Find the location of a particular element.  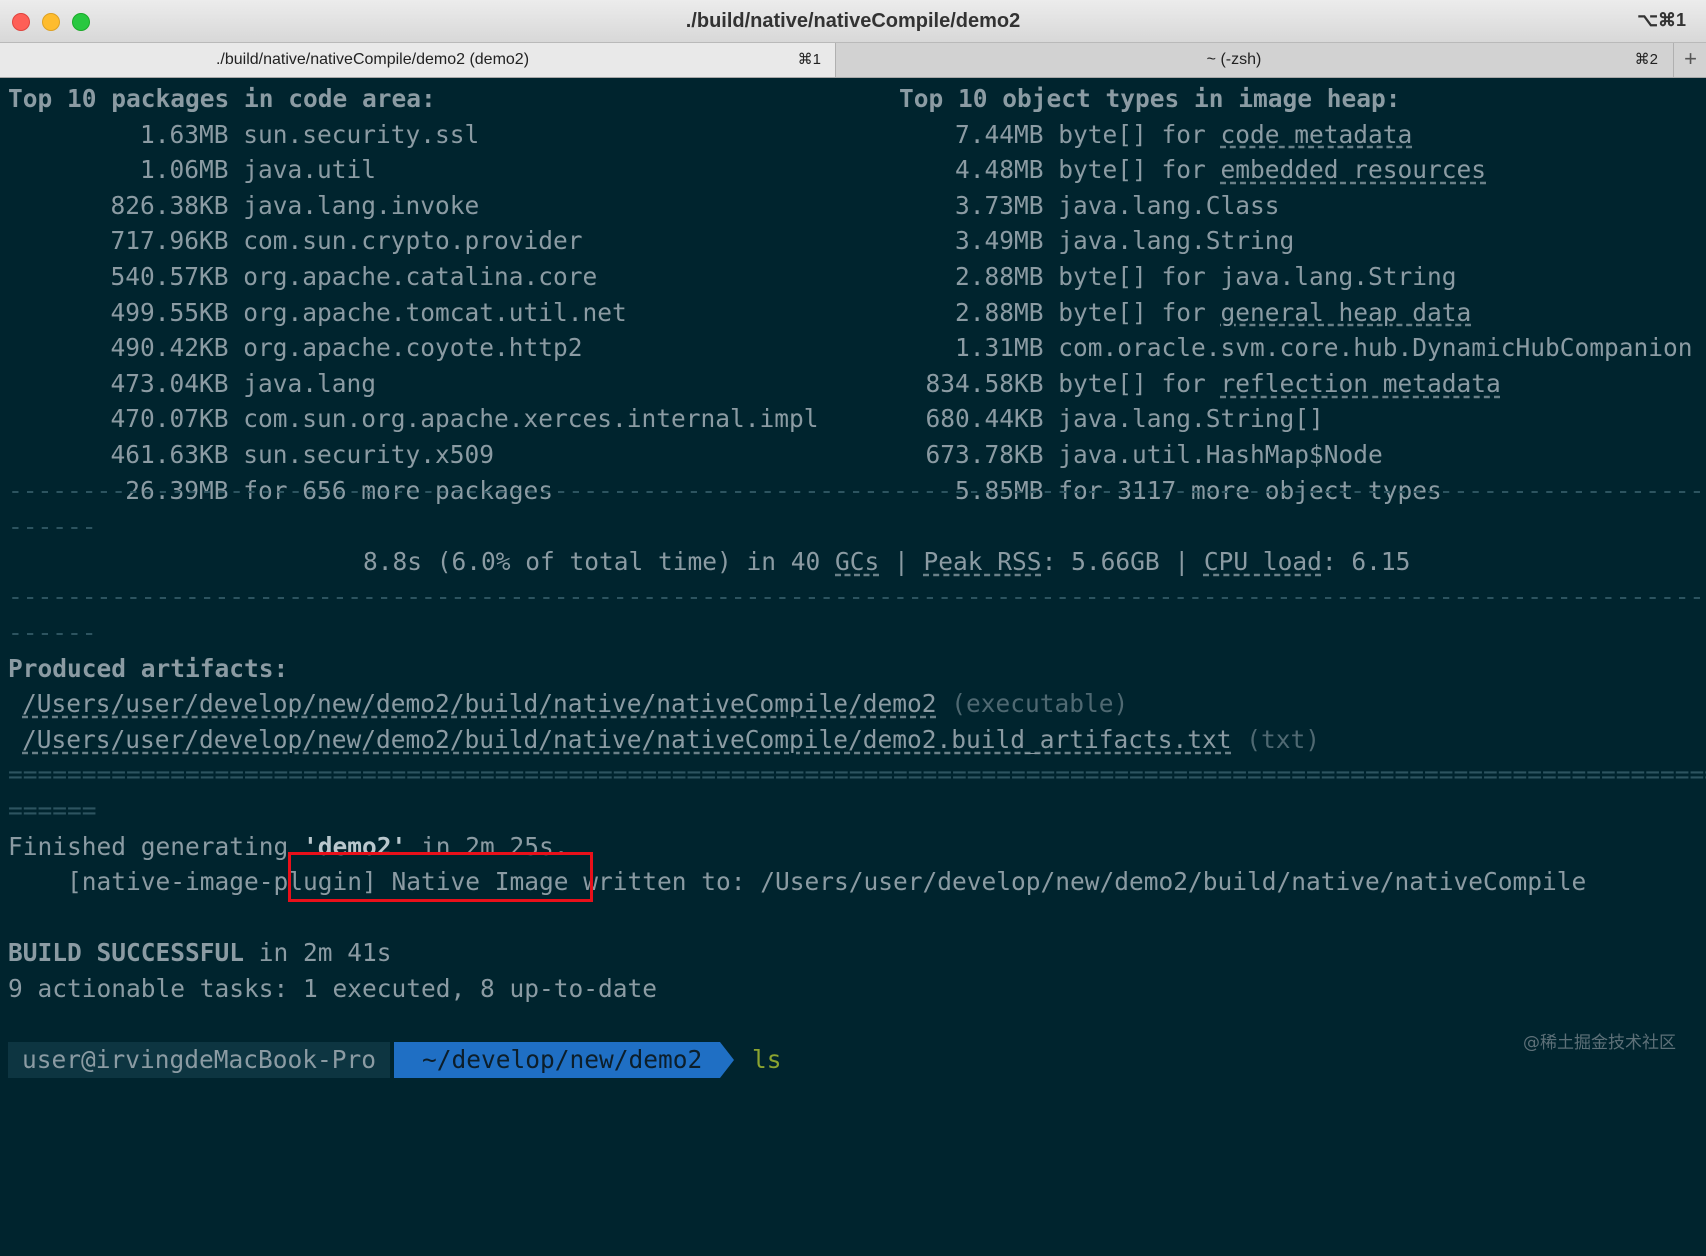

object-size: 7.44MB is located at coordinates (999, 134).